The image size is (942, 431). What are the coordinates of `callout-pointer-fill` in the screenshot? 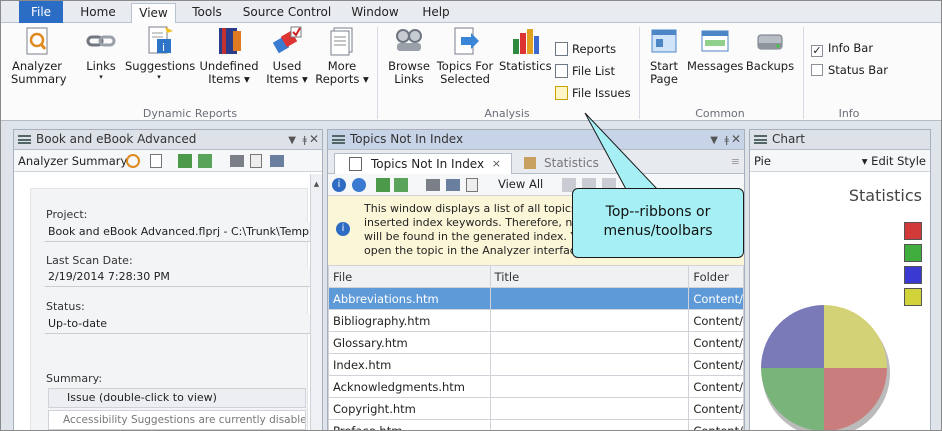 It's located at (643, 190).